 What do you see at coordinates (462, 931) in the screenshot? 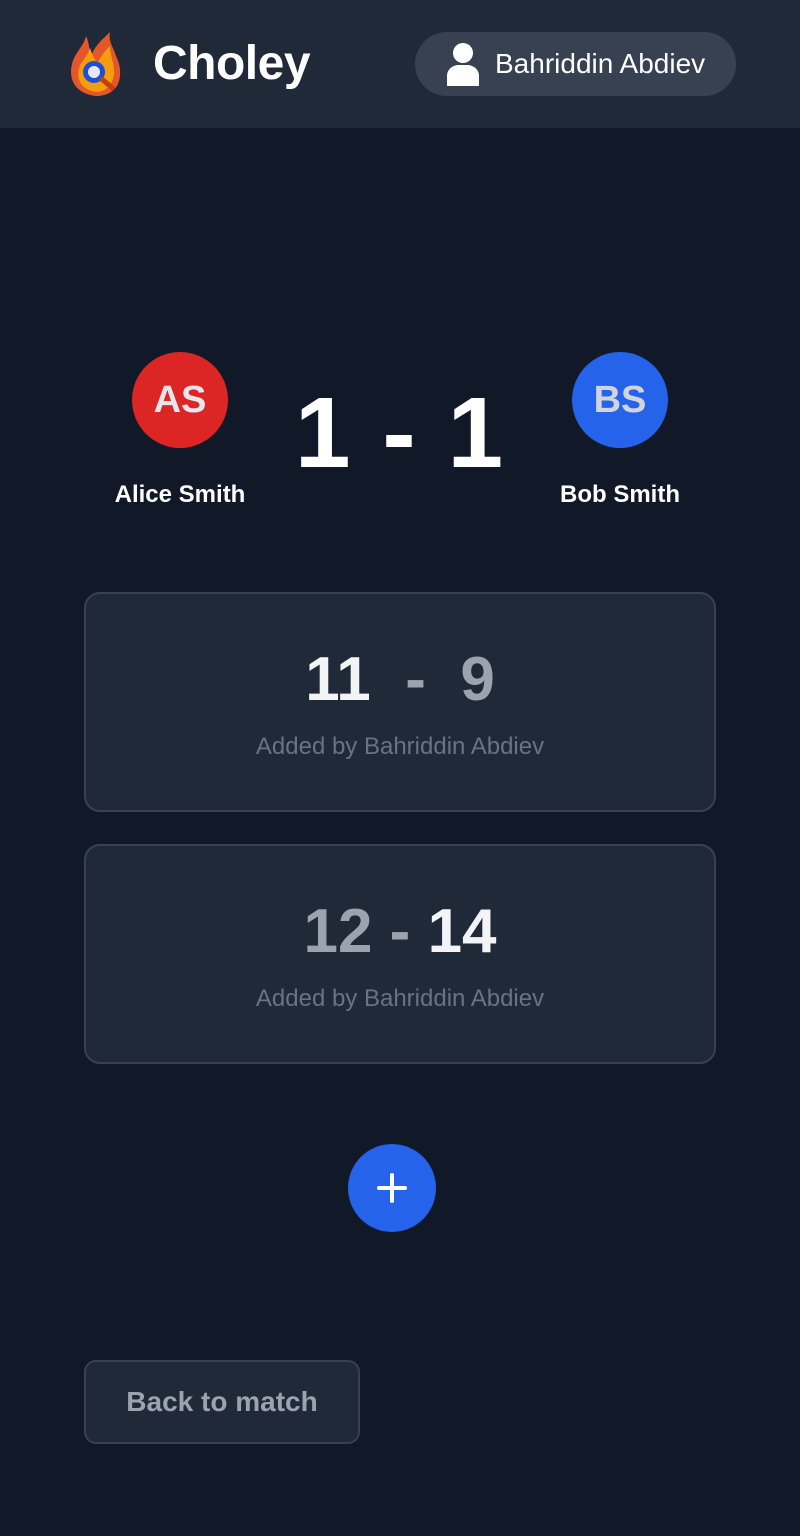
I see `set-score-right: 14` at bounding box center [462, 931].